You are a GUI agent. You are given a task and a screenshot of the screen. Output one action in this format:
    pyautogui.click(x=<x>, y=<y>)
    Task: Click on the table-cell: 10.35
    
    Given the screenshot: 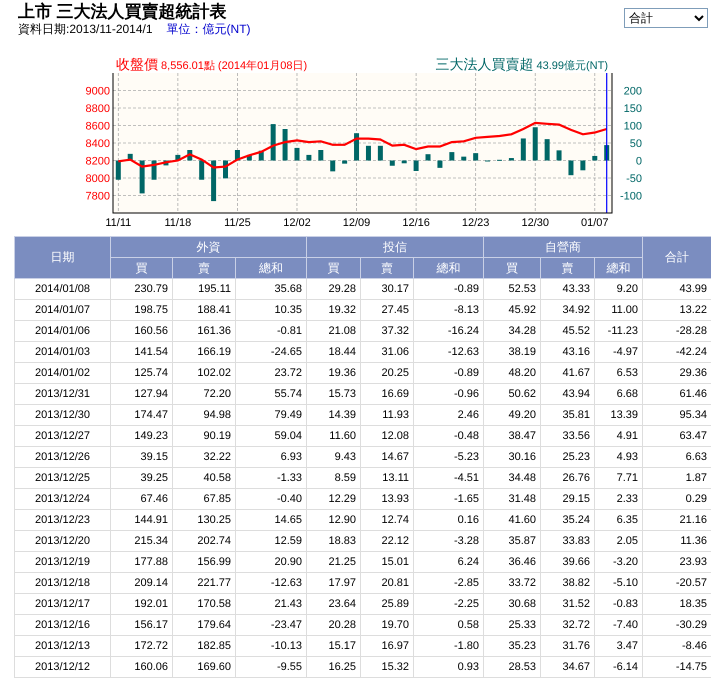 What is the action you would take?
    pyautogui.click(x=271, y=310)
    